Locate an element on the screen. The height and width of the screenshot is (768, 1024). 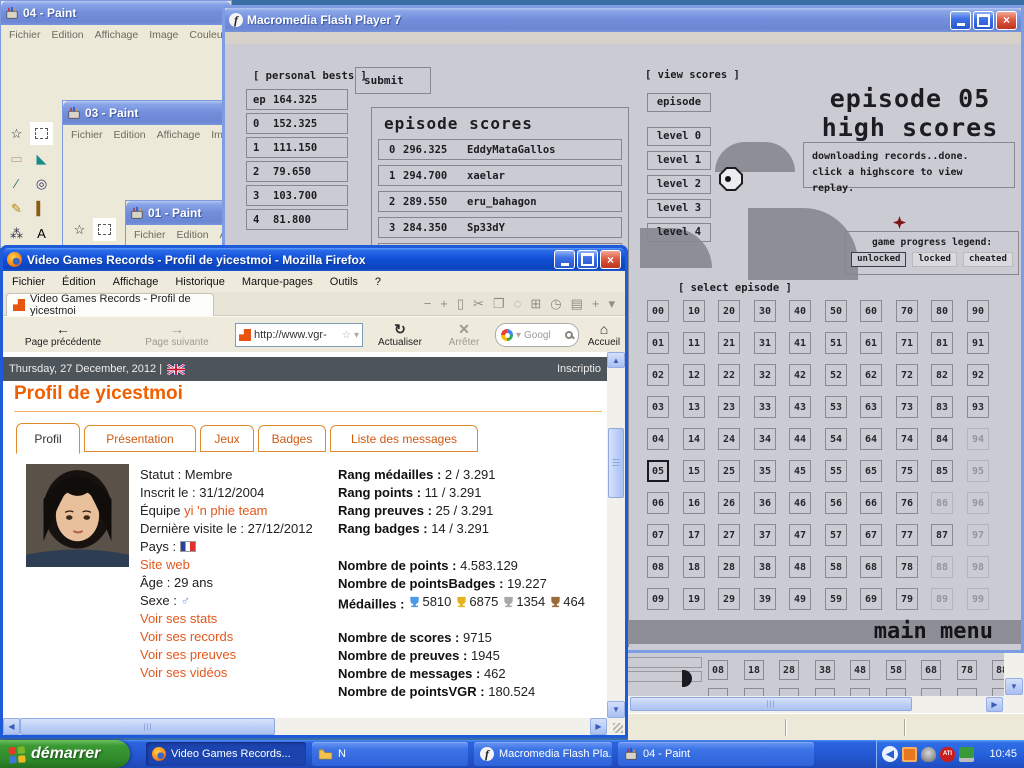
episode-cell-08: 08 is located at coordinates (658, 567).